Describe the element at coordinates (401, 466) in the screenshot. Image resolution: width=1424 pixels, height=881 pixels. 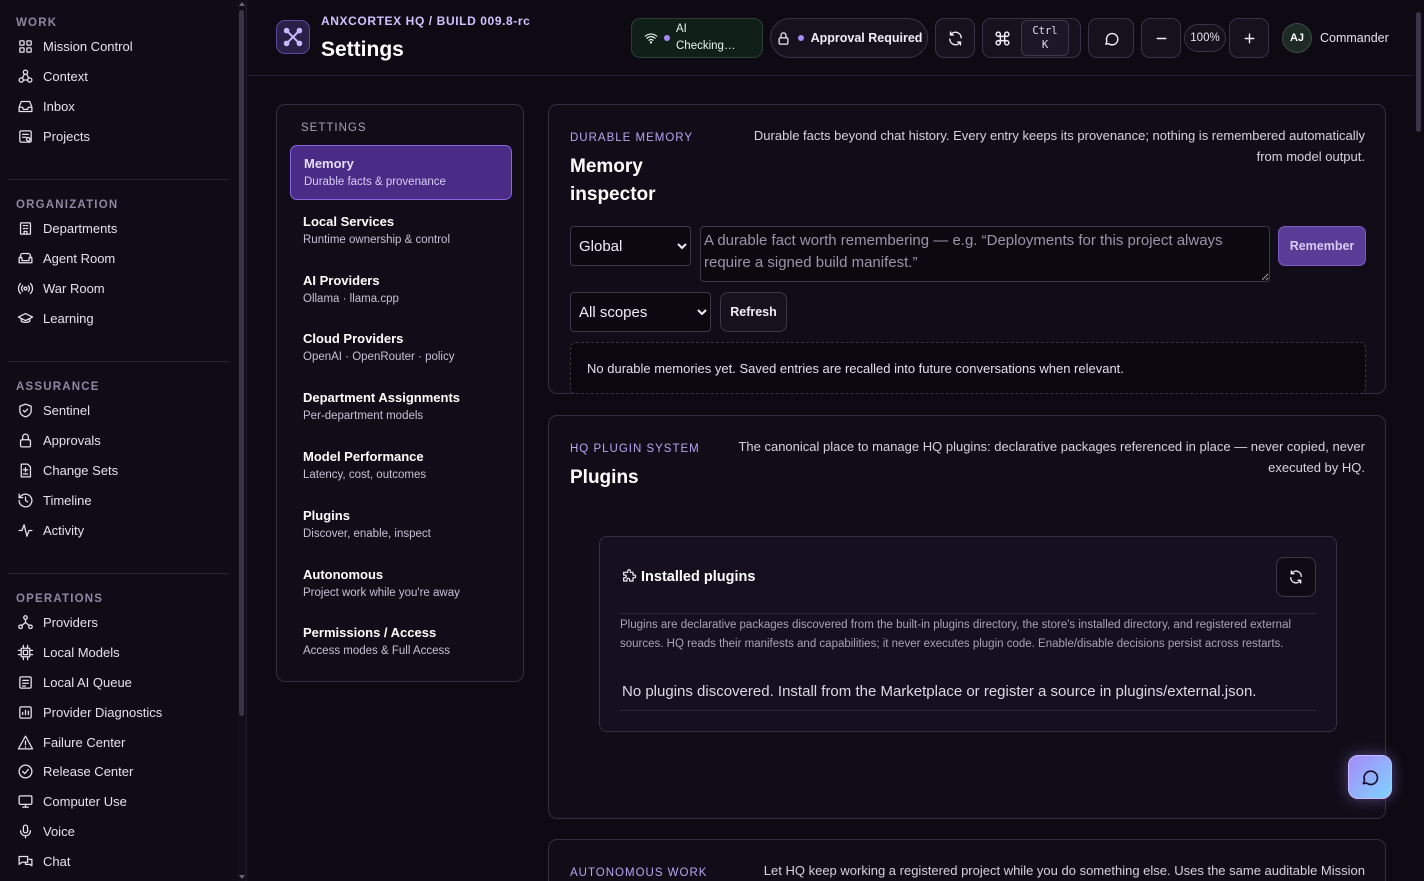
I see `settings-nav-model-performance: Model Performance Latency, cost, outcomes` at that location.